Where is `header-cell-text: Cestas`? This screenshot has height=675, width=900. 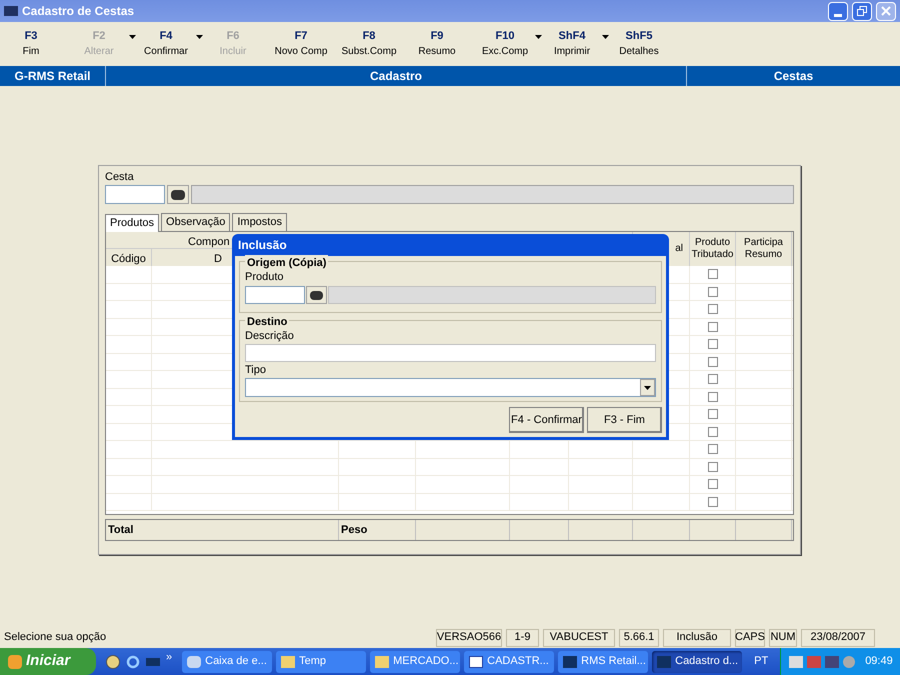 header-cell-text: Cestas is located at coordinates (793, 76).